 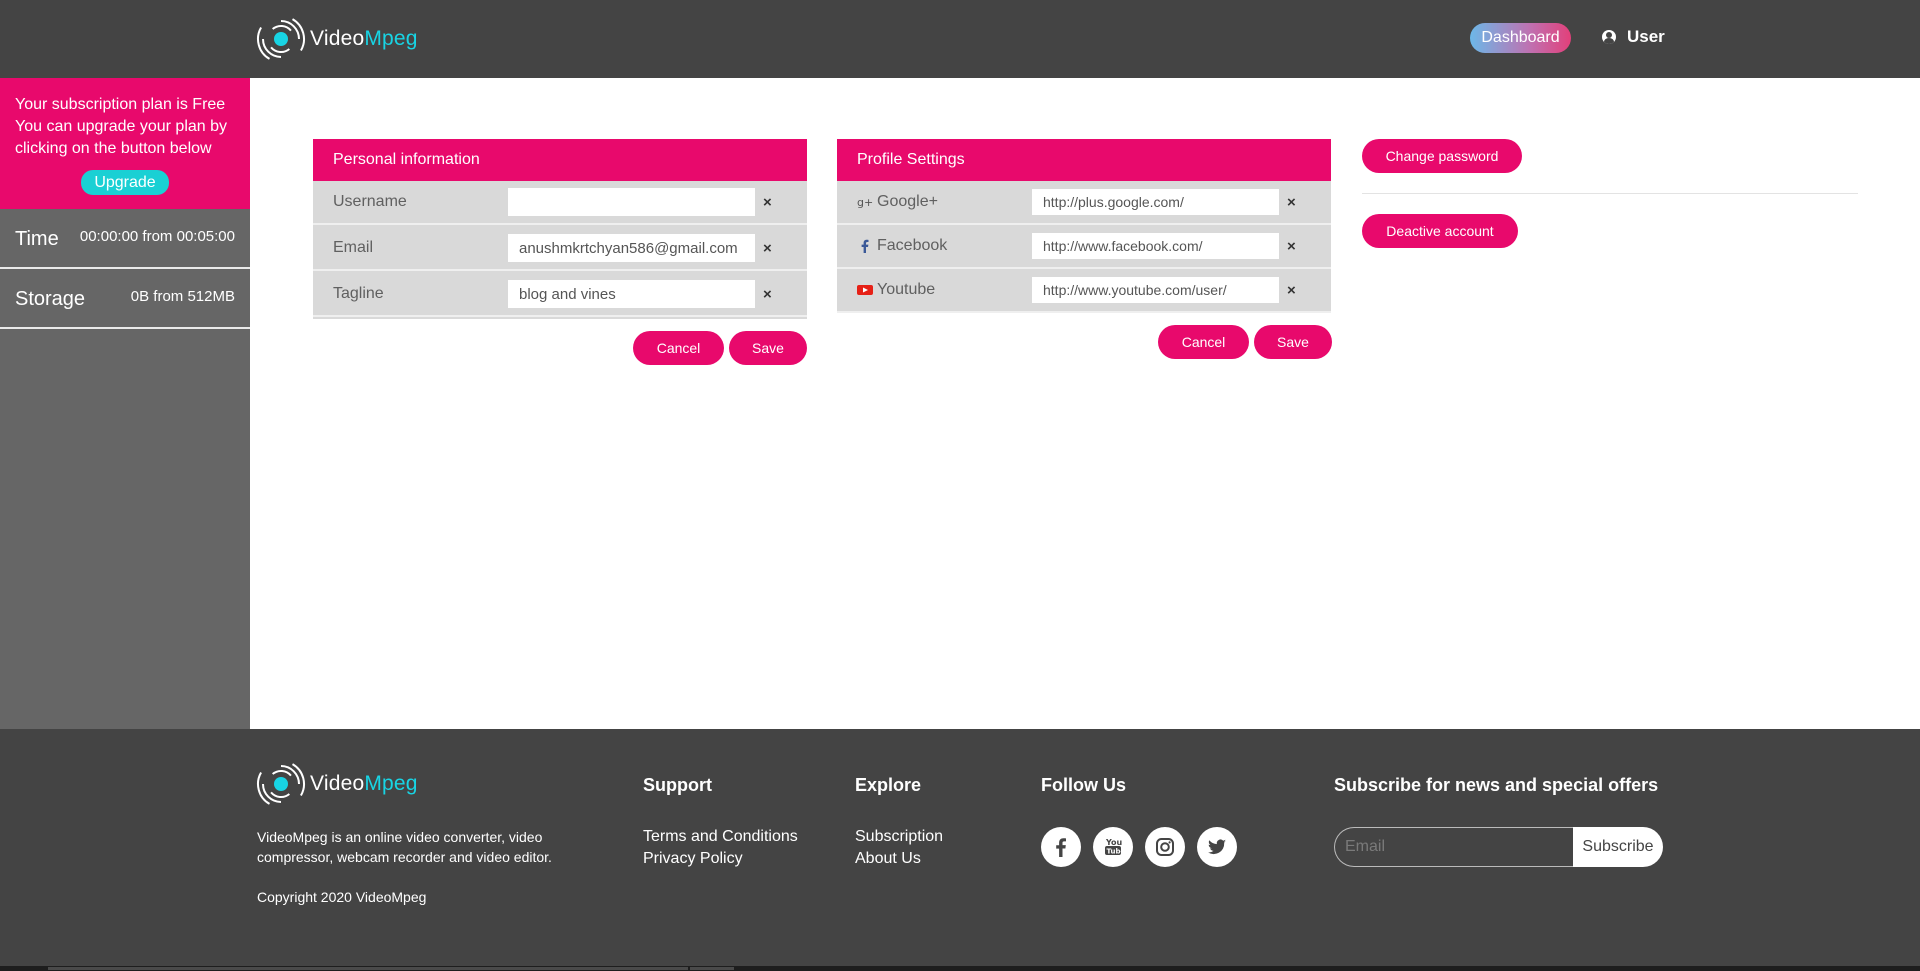 What do you see at coordinates (631, 248) in the screenshot?
I see `email-input` at bounding box center [631, 248].